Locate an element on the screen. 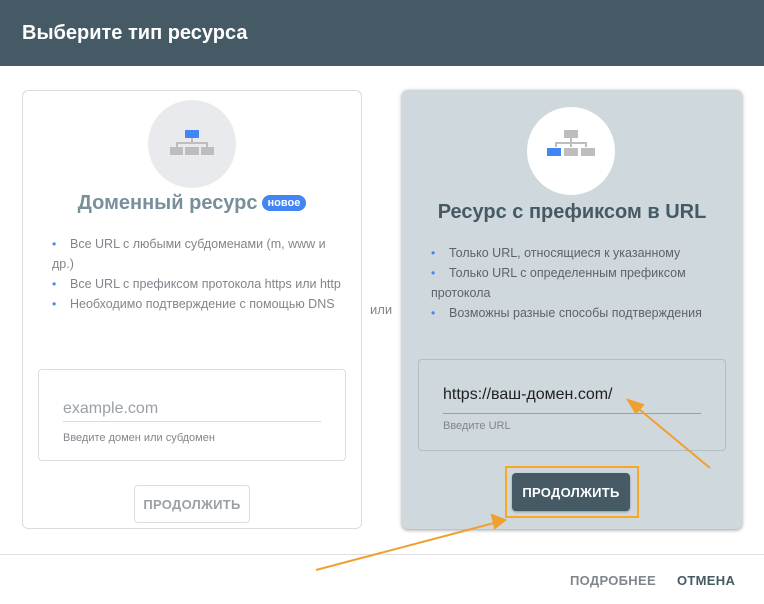 The height and width of the screenshot is (604, 764). arrow-icon is located at coordinates (513, 484).